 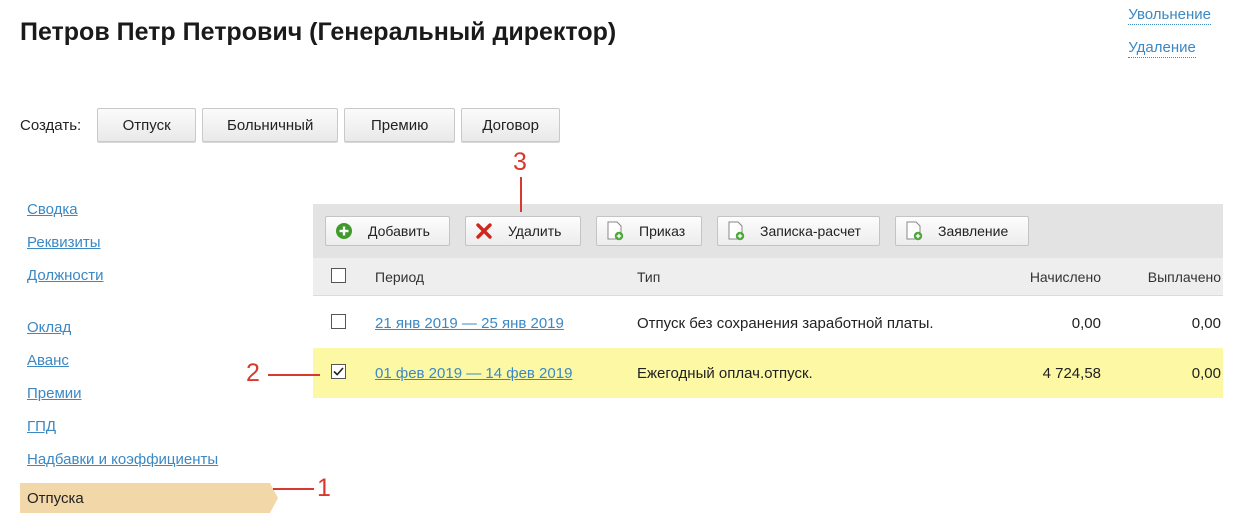 I want to click on calculation-note-label: Записка-расчет, so click(x=810, y=231).